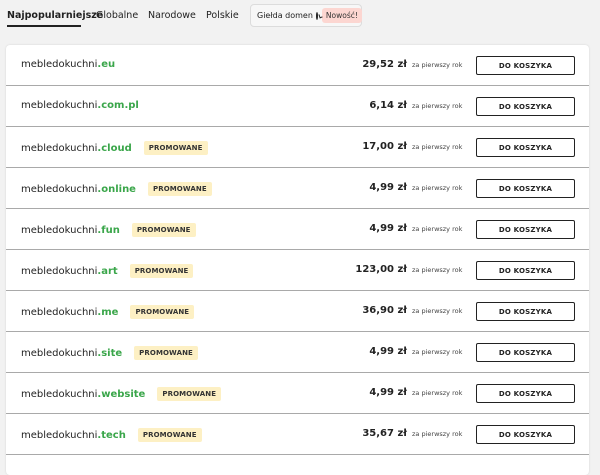 Image resolution: width=600 pixels, height=475 pixels. I want to click on domain-price: 123,00 zł, so click(381, 269).